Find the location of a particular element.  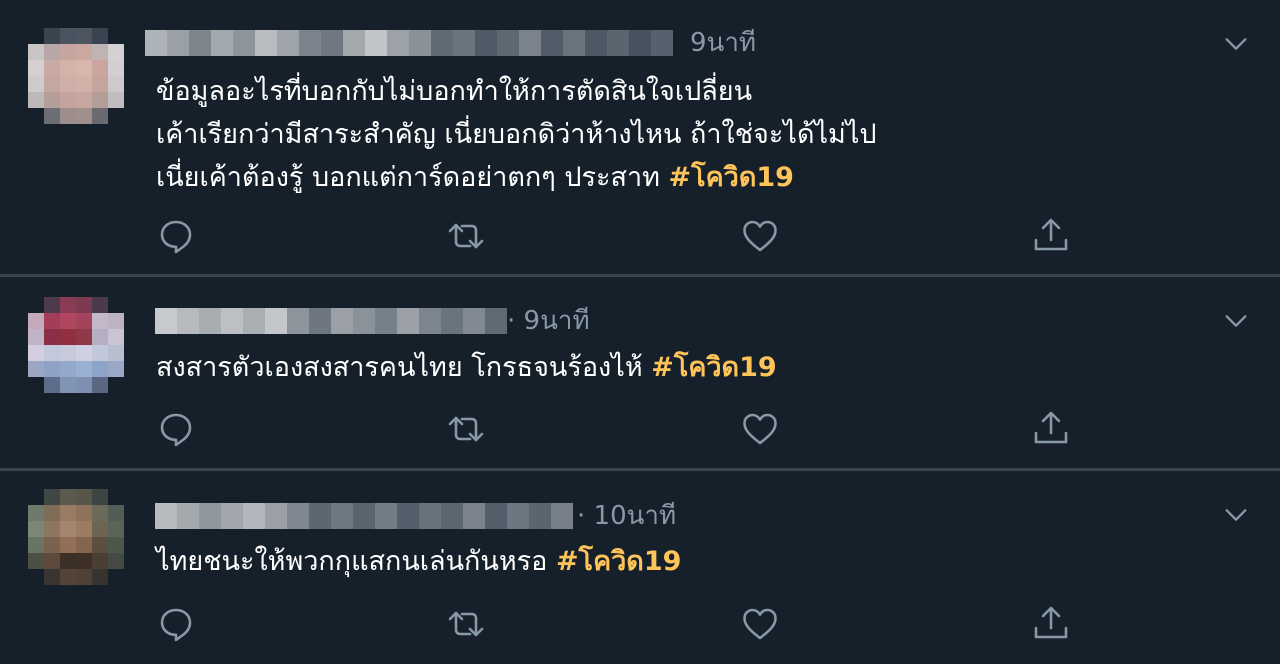

tweet-text: ไทยชนะให้พวกกุแสกนเล่นกันหรอ #โควิด19 is located at coordinates (418, 561).